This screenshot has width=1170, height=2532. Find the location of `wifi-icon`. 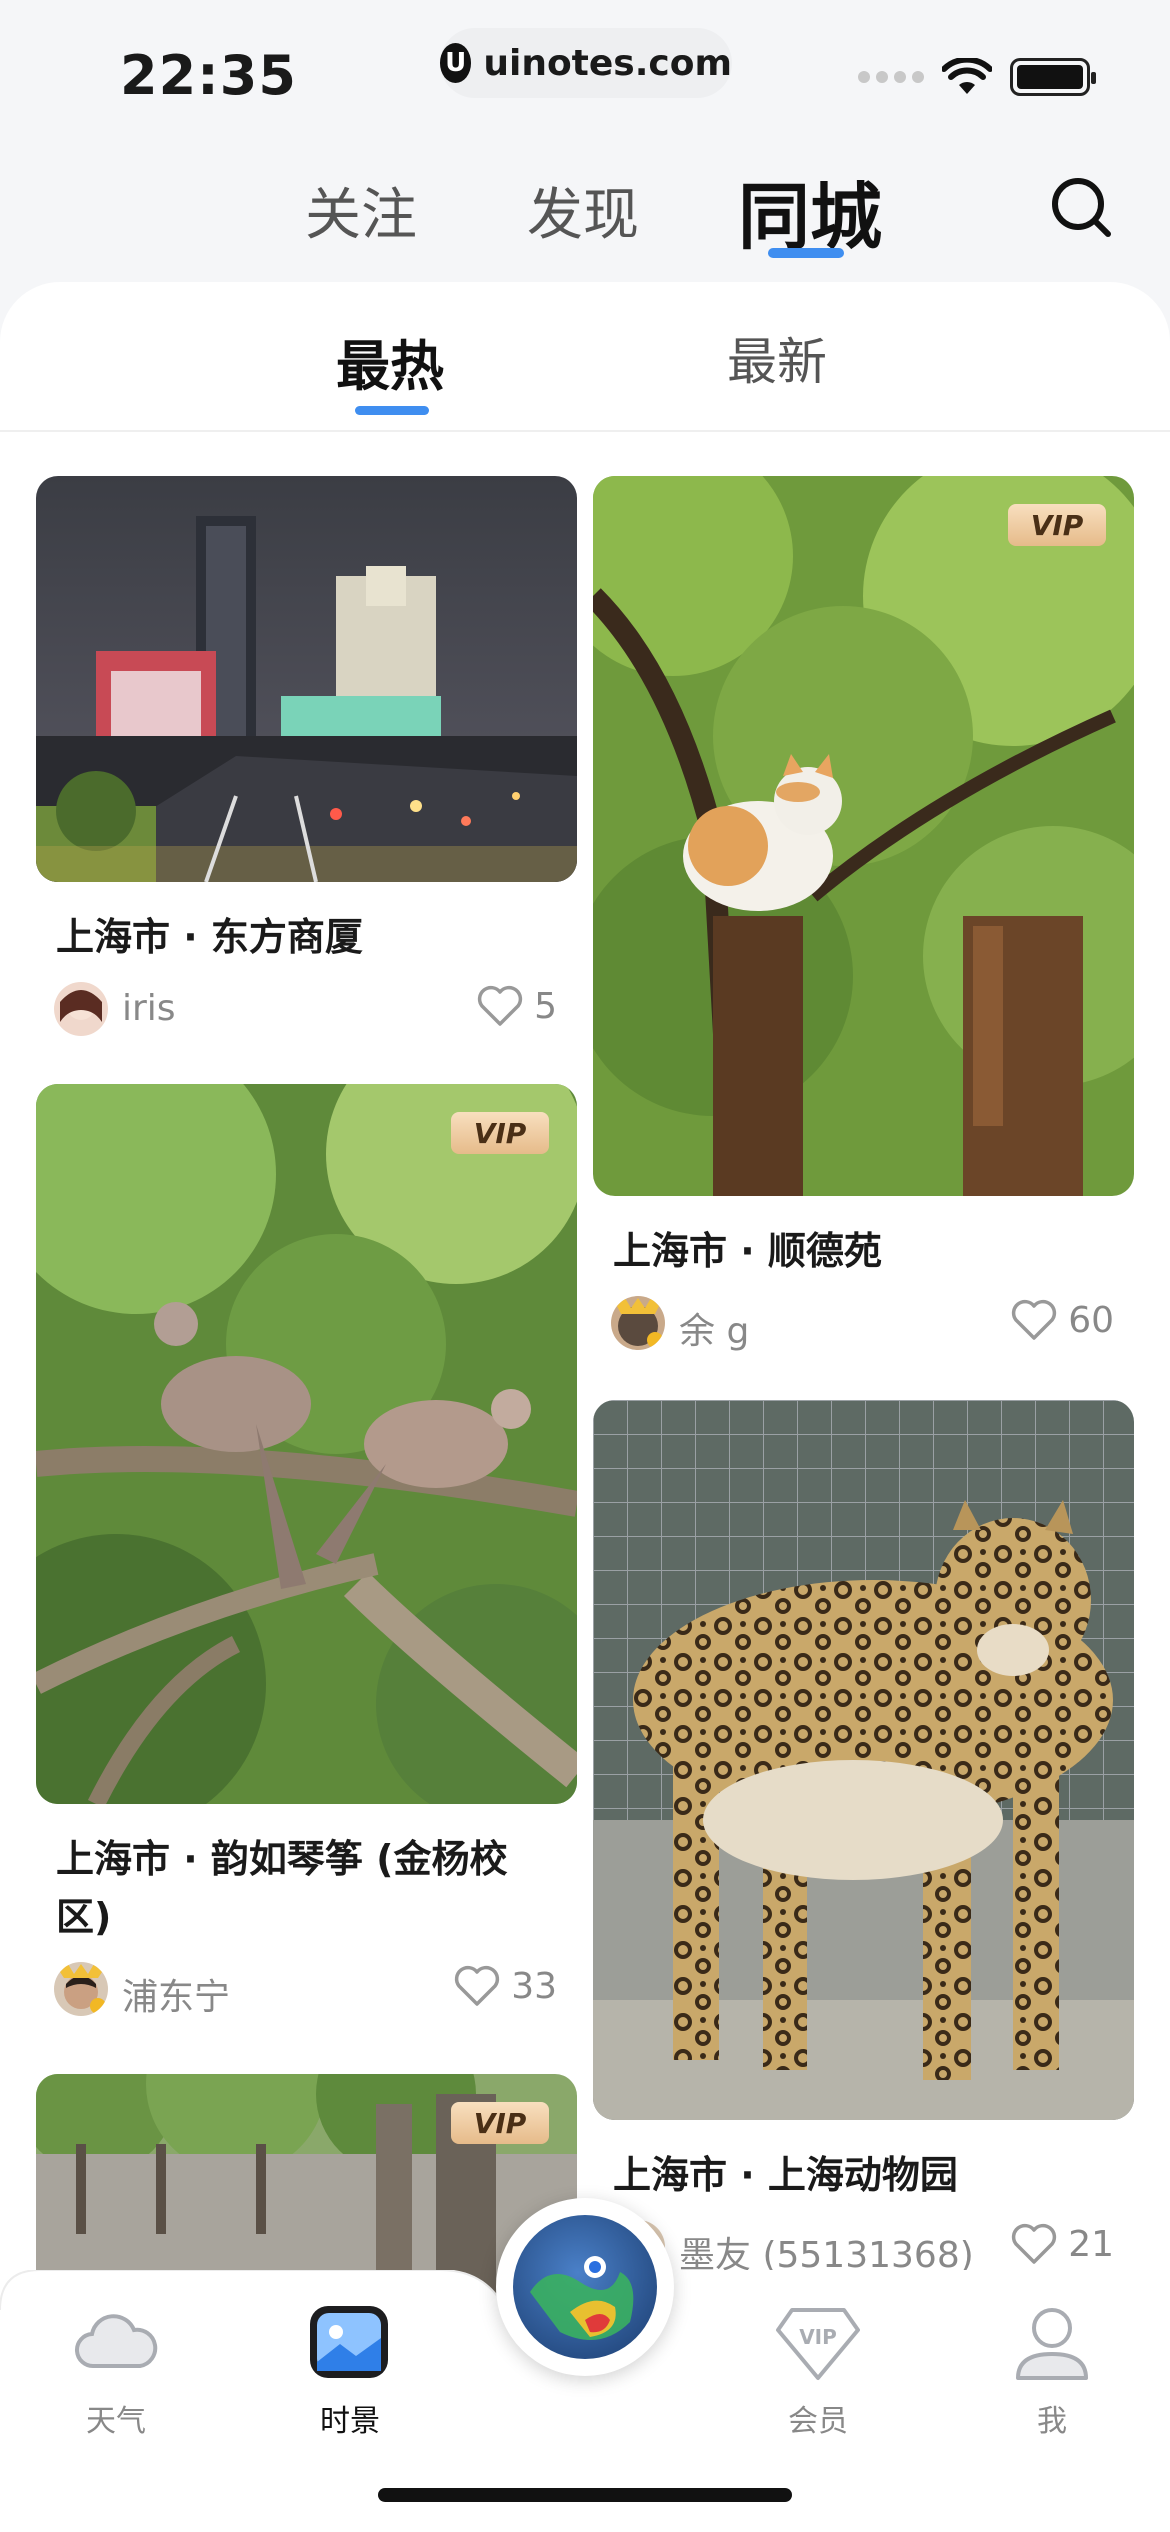

wifi-icon is located at coordinates (967, 76).